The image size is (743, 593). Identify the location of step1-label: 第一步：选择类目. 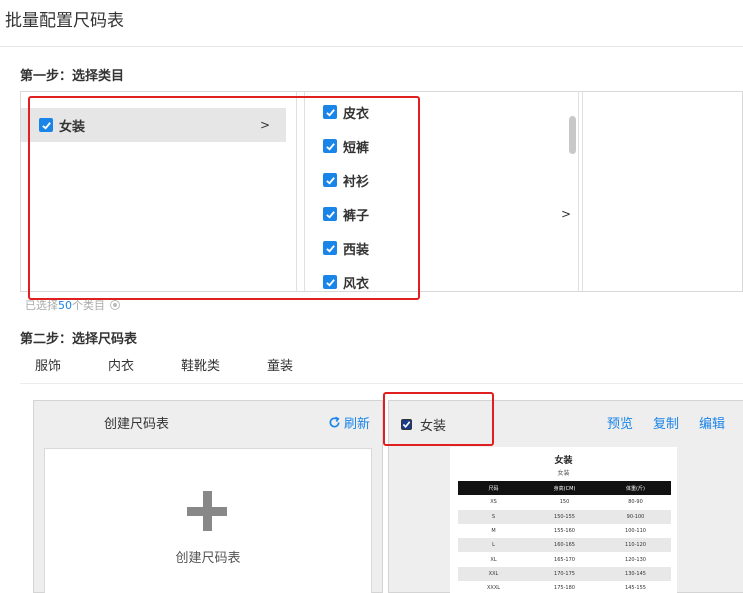
(72, 76).